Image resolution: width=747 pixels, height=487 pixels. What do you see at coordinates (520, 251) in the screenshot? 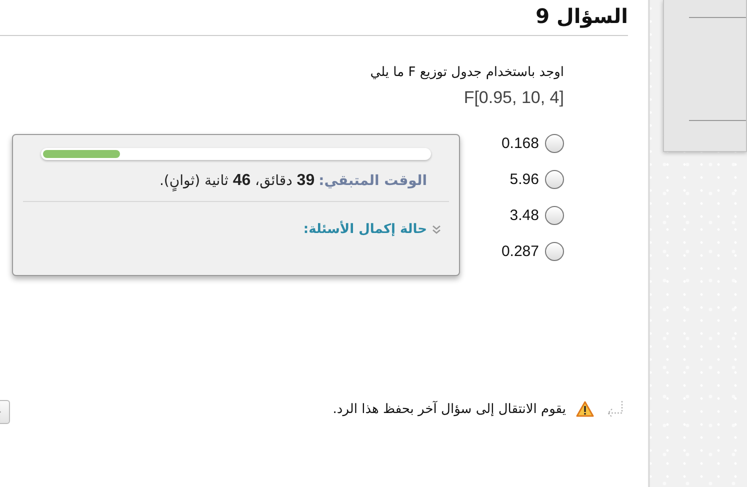
I see `option-label: 0.287` at bounding box center [520, 251].